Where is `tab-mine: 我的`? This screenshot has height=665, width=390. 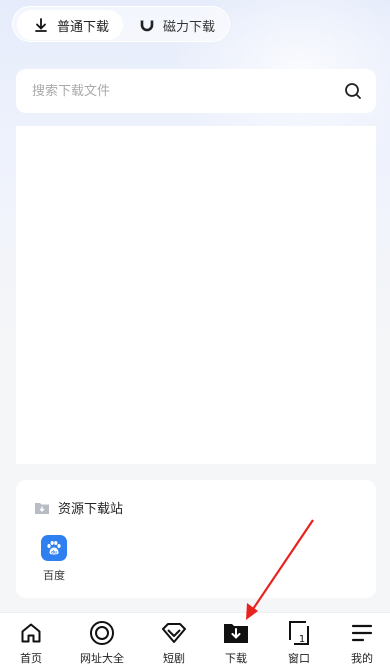 tab-mine: 我的 is located at coordinates (361, 642).